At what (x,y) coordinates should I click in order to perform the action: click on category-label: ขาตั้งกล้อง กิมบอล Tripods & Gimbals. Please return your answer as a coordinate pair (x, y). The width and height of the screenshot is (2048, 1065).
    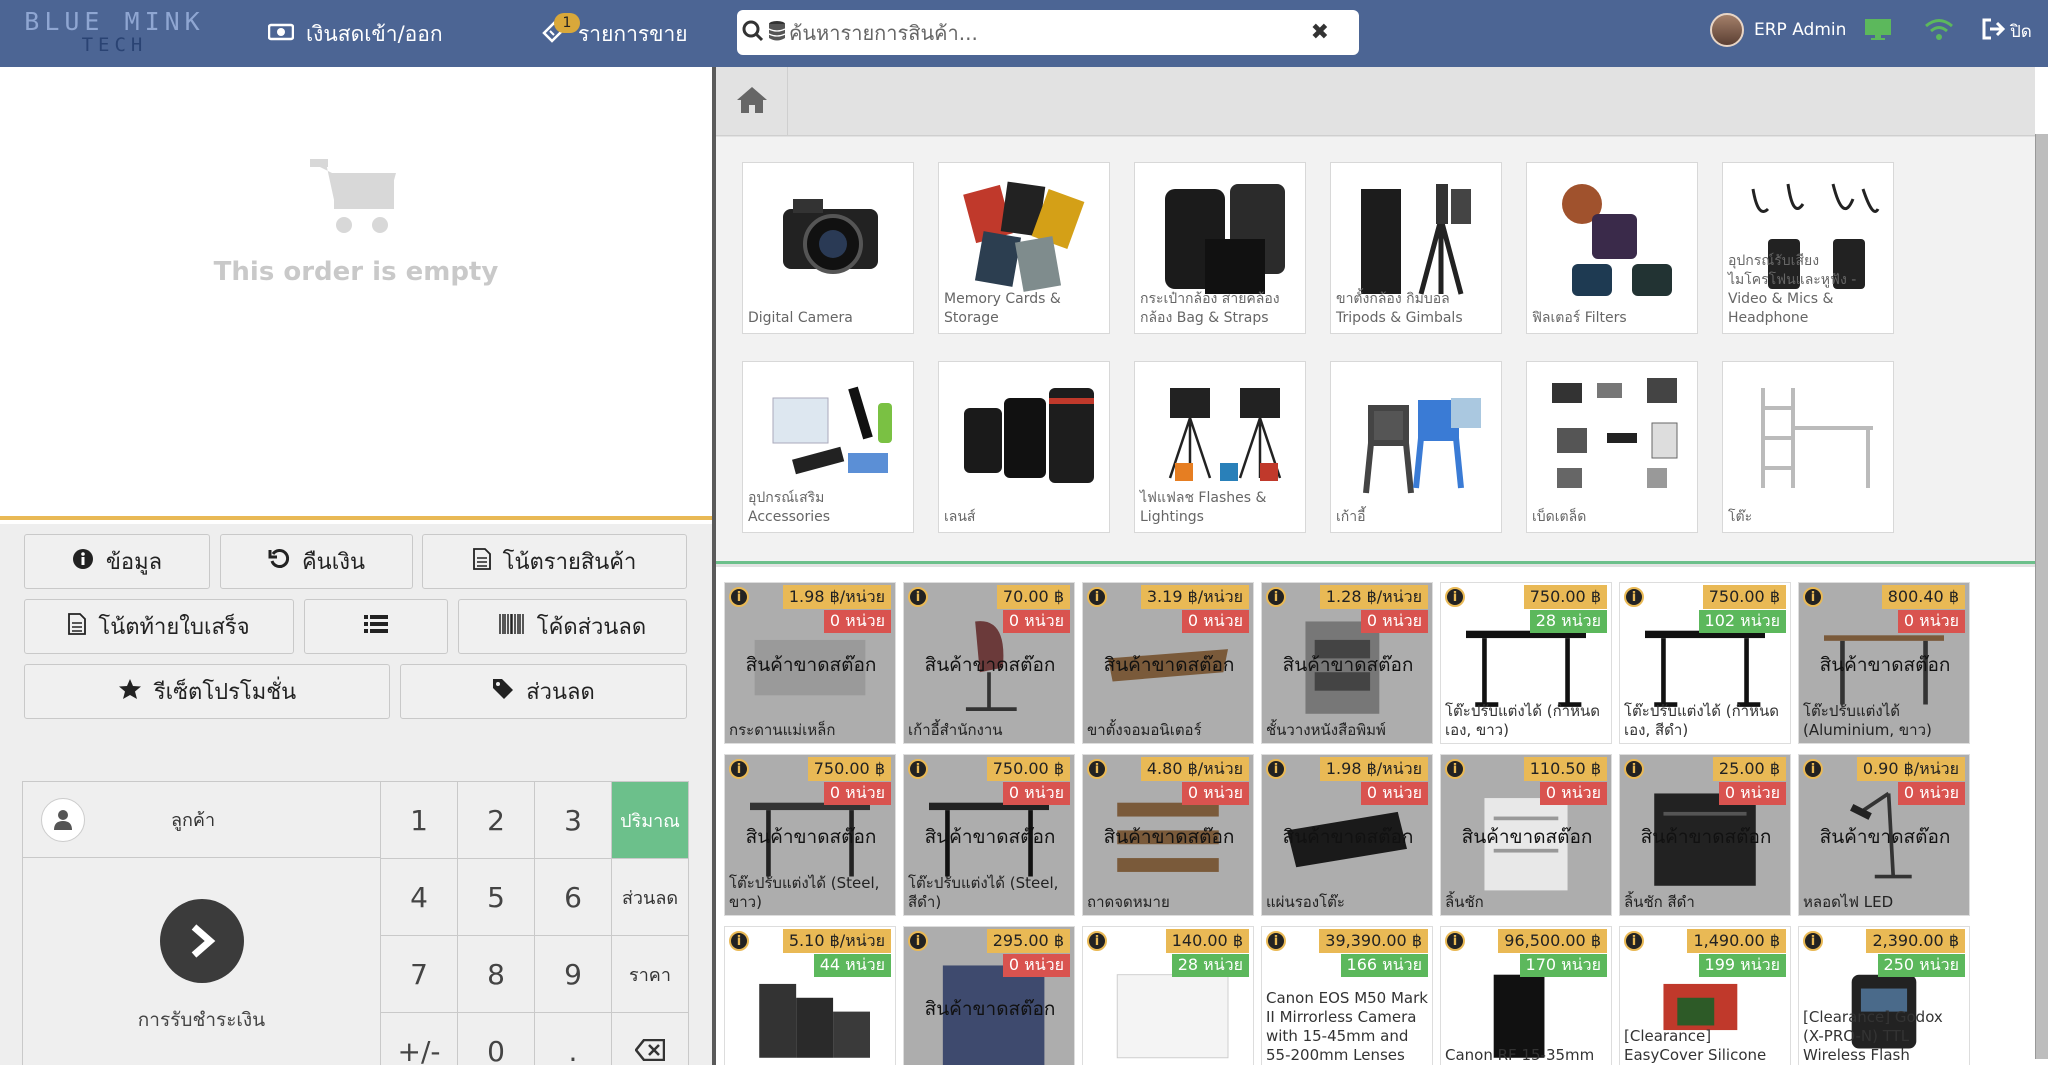
    Looking at the image, I should click on (1399, 308).